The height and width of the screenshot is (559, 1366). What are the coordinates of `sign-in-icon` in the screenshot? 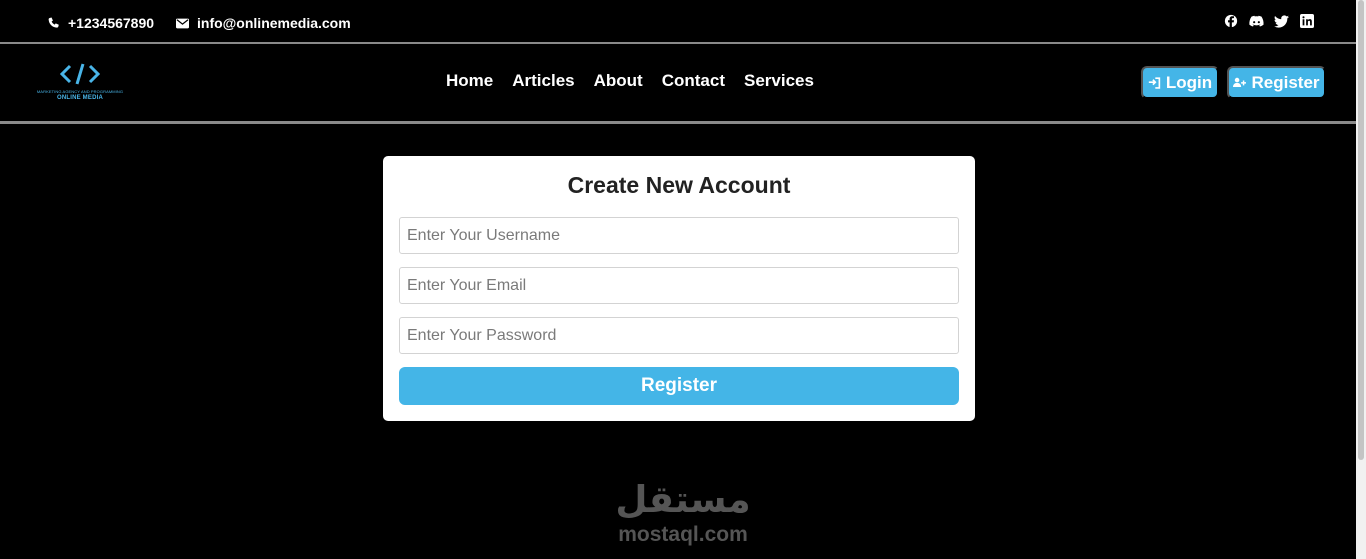 It's located at (1154, 82).